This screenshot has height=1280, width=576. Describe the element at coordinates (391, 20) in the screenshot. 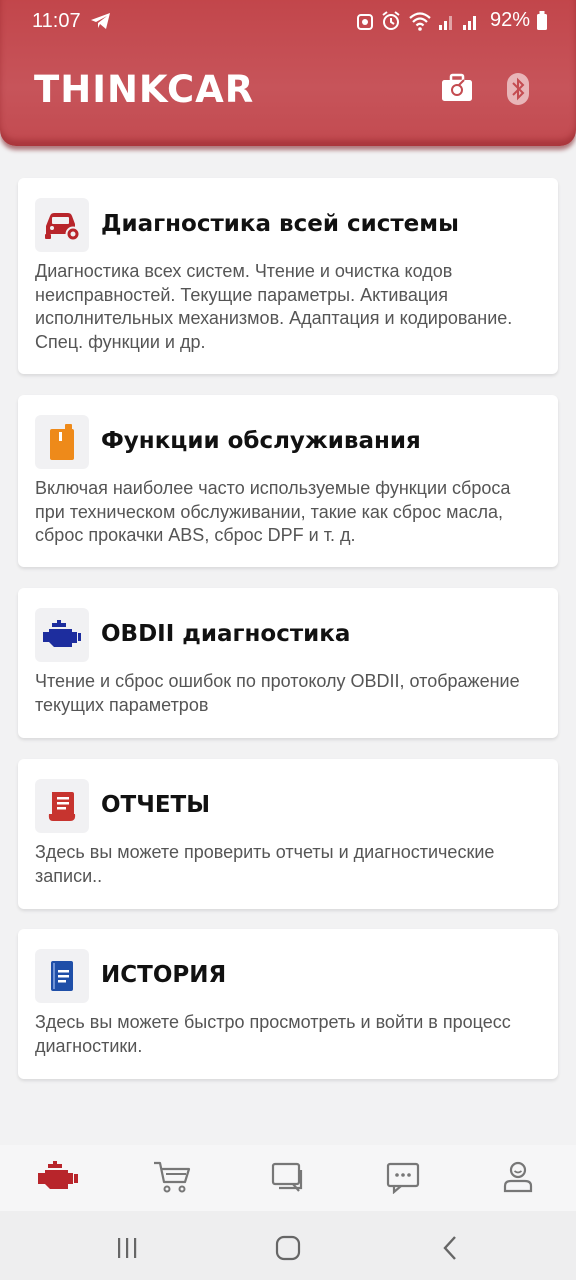

I see `alarm-clock-icon` at that location.